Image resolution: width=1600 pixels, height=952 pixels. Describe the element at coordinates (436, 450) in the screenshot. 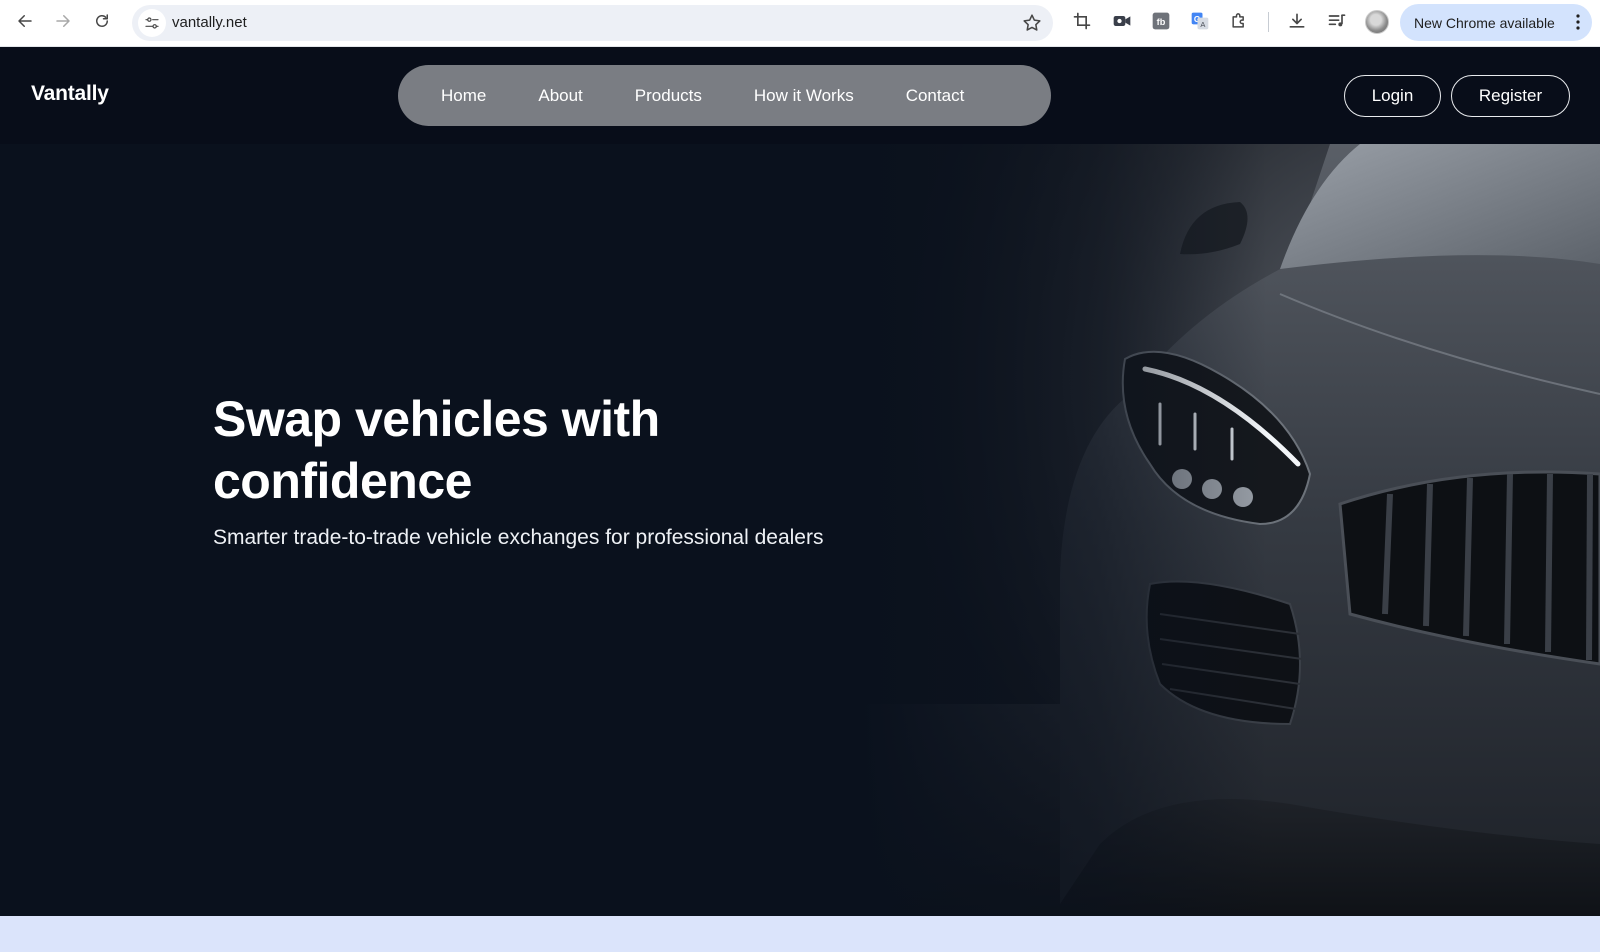

I see `hero-title: Swap vehicles with confidence` at that location.